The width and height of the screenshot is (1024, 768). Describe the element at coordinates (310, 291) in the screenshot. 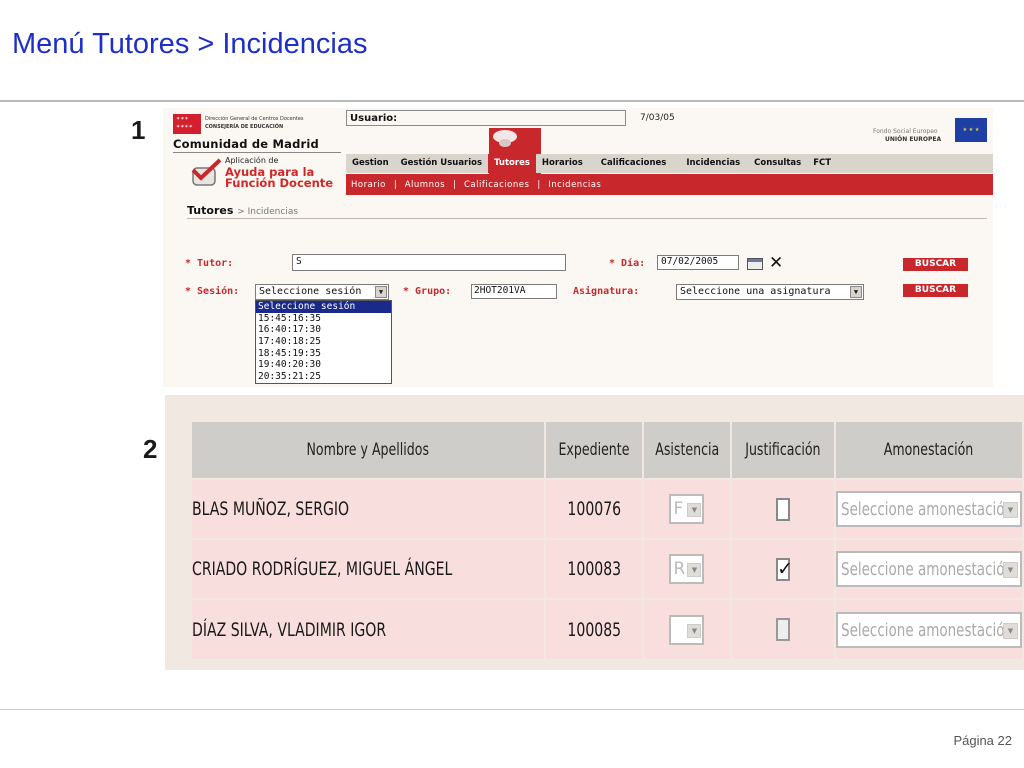

I see `sesion-selected-value: Seleccione sesión` at that location.